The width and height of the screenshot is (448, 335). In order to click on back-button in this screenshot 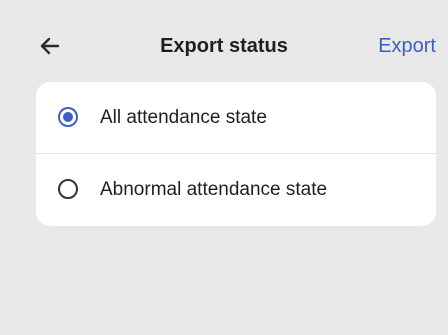, I will do `click(50, 46)`.